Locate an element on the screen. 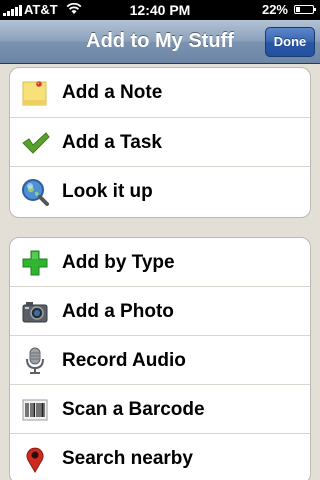 The width and height of the screenshot is (320, 480). add-note-row: Add a Note is located at coordinates (160, 93).